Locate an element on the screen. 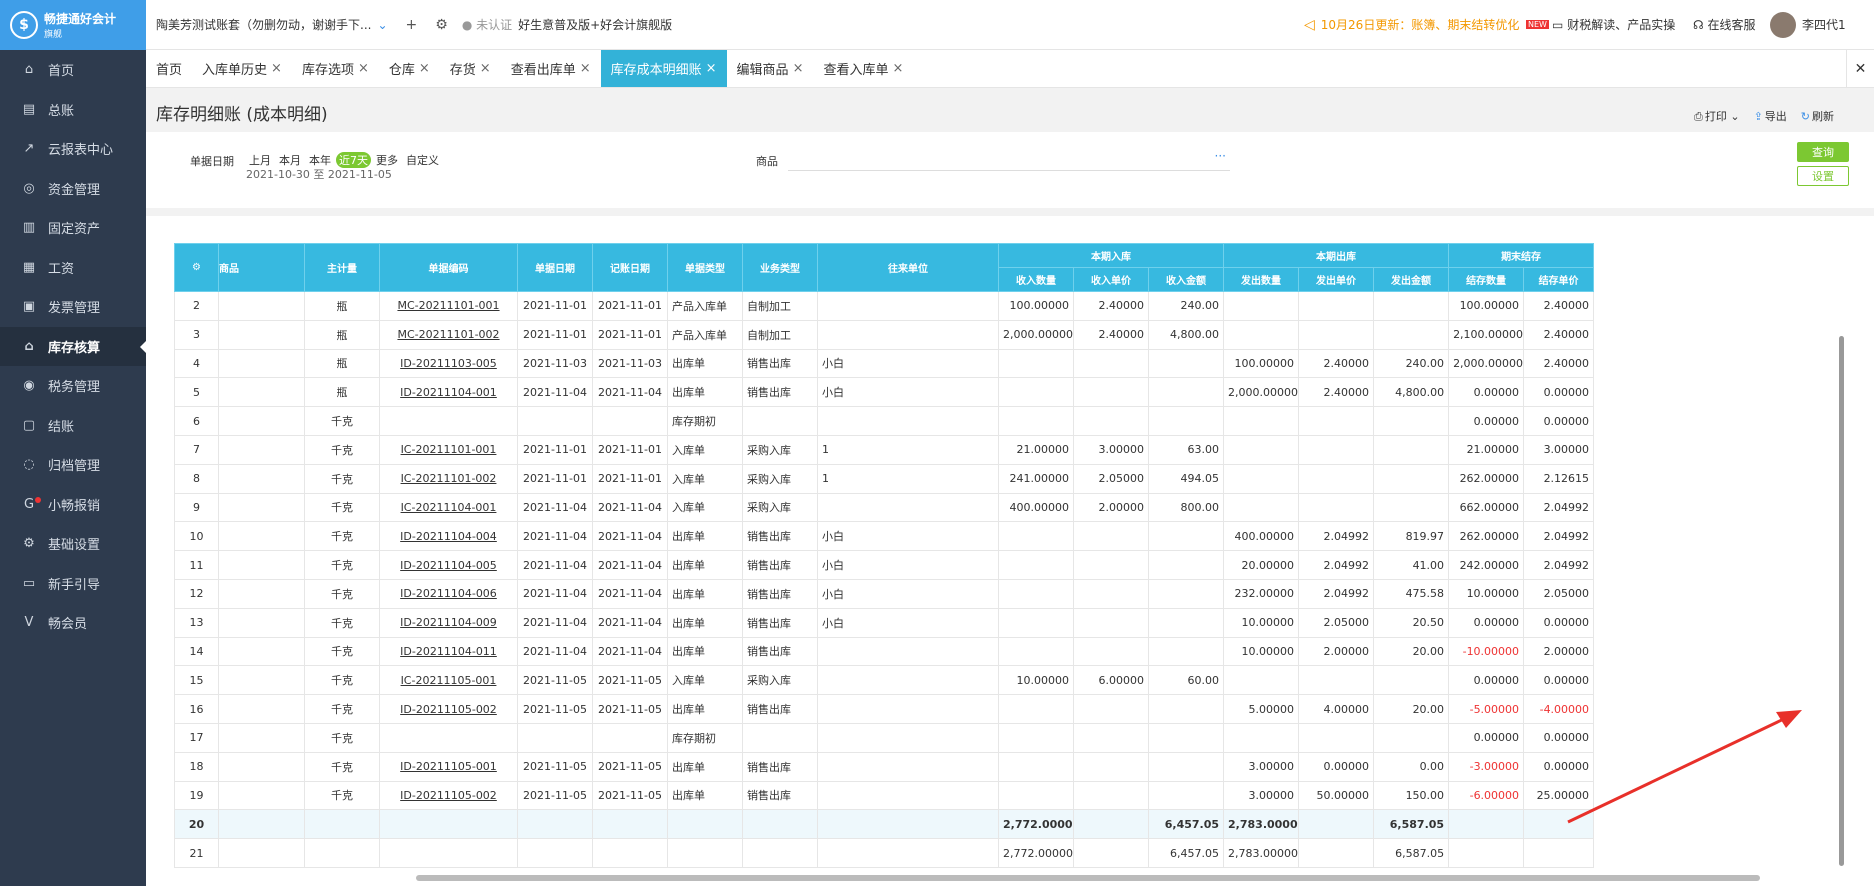  sidebar-item-1: ▤ 总账 is located at coordinates (73, 110).